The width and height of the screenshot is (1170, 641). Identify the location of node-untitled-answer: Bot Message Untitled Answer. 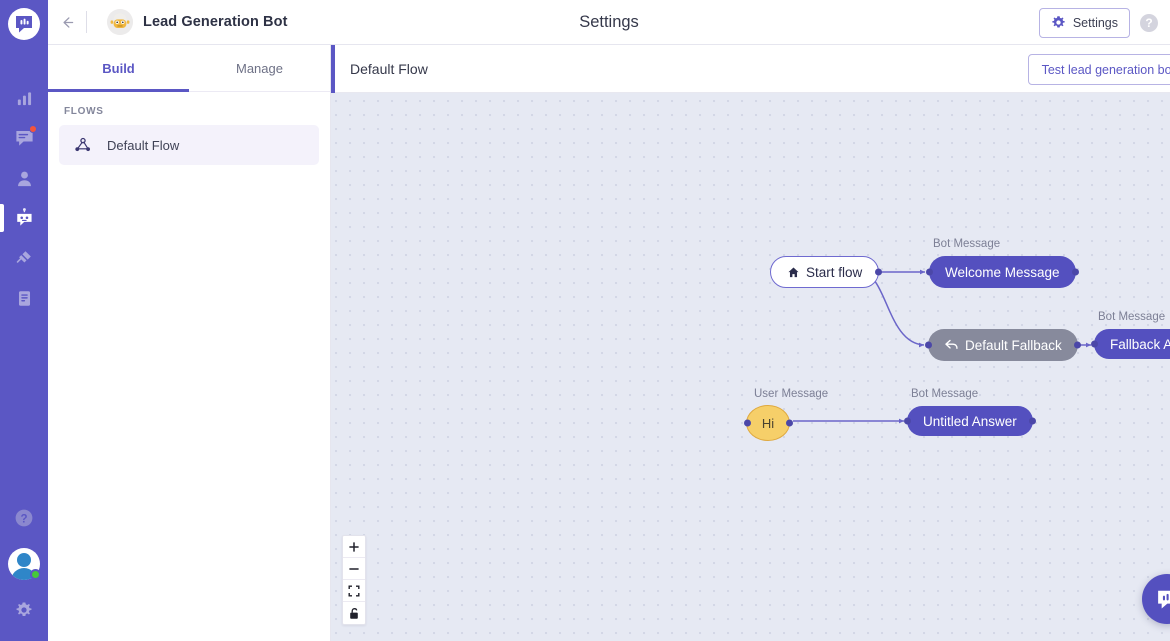
(970, 412).